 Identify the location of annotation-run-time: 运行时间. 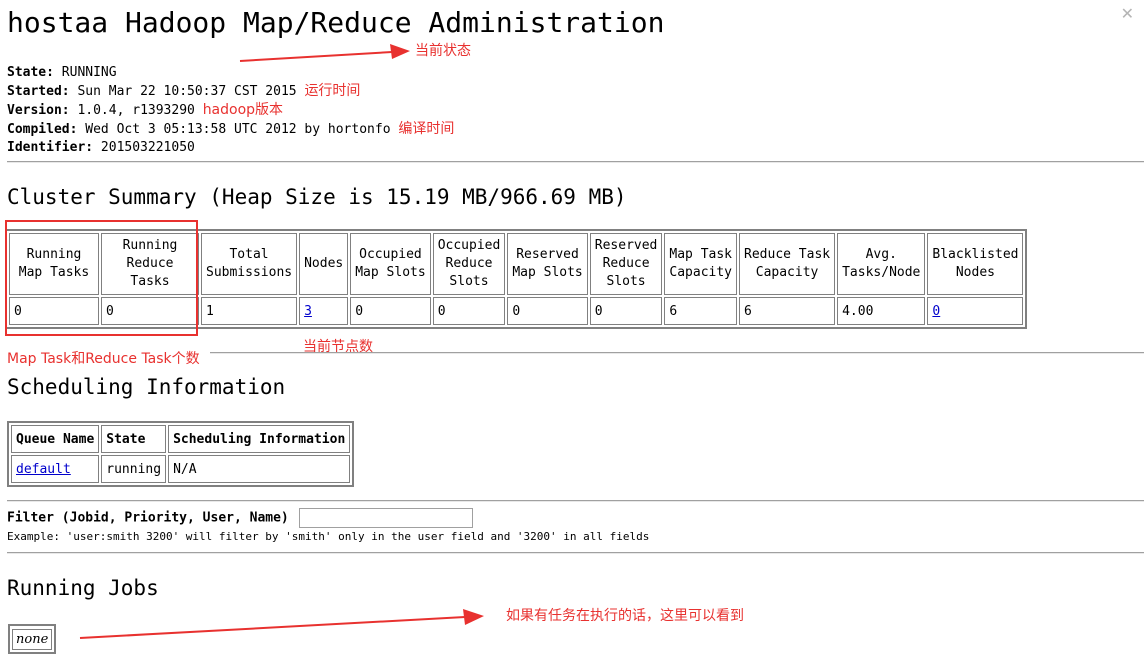
(332, 91).